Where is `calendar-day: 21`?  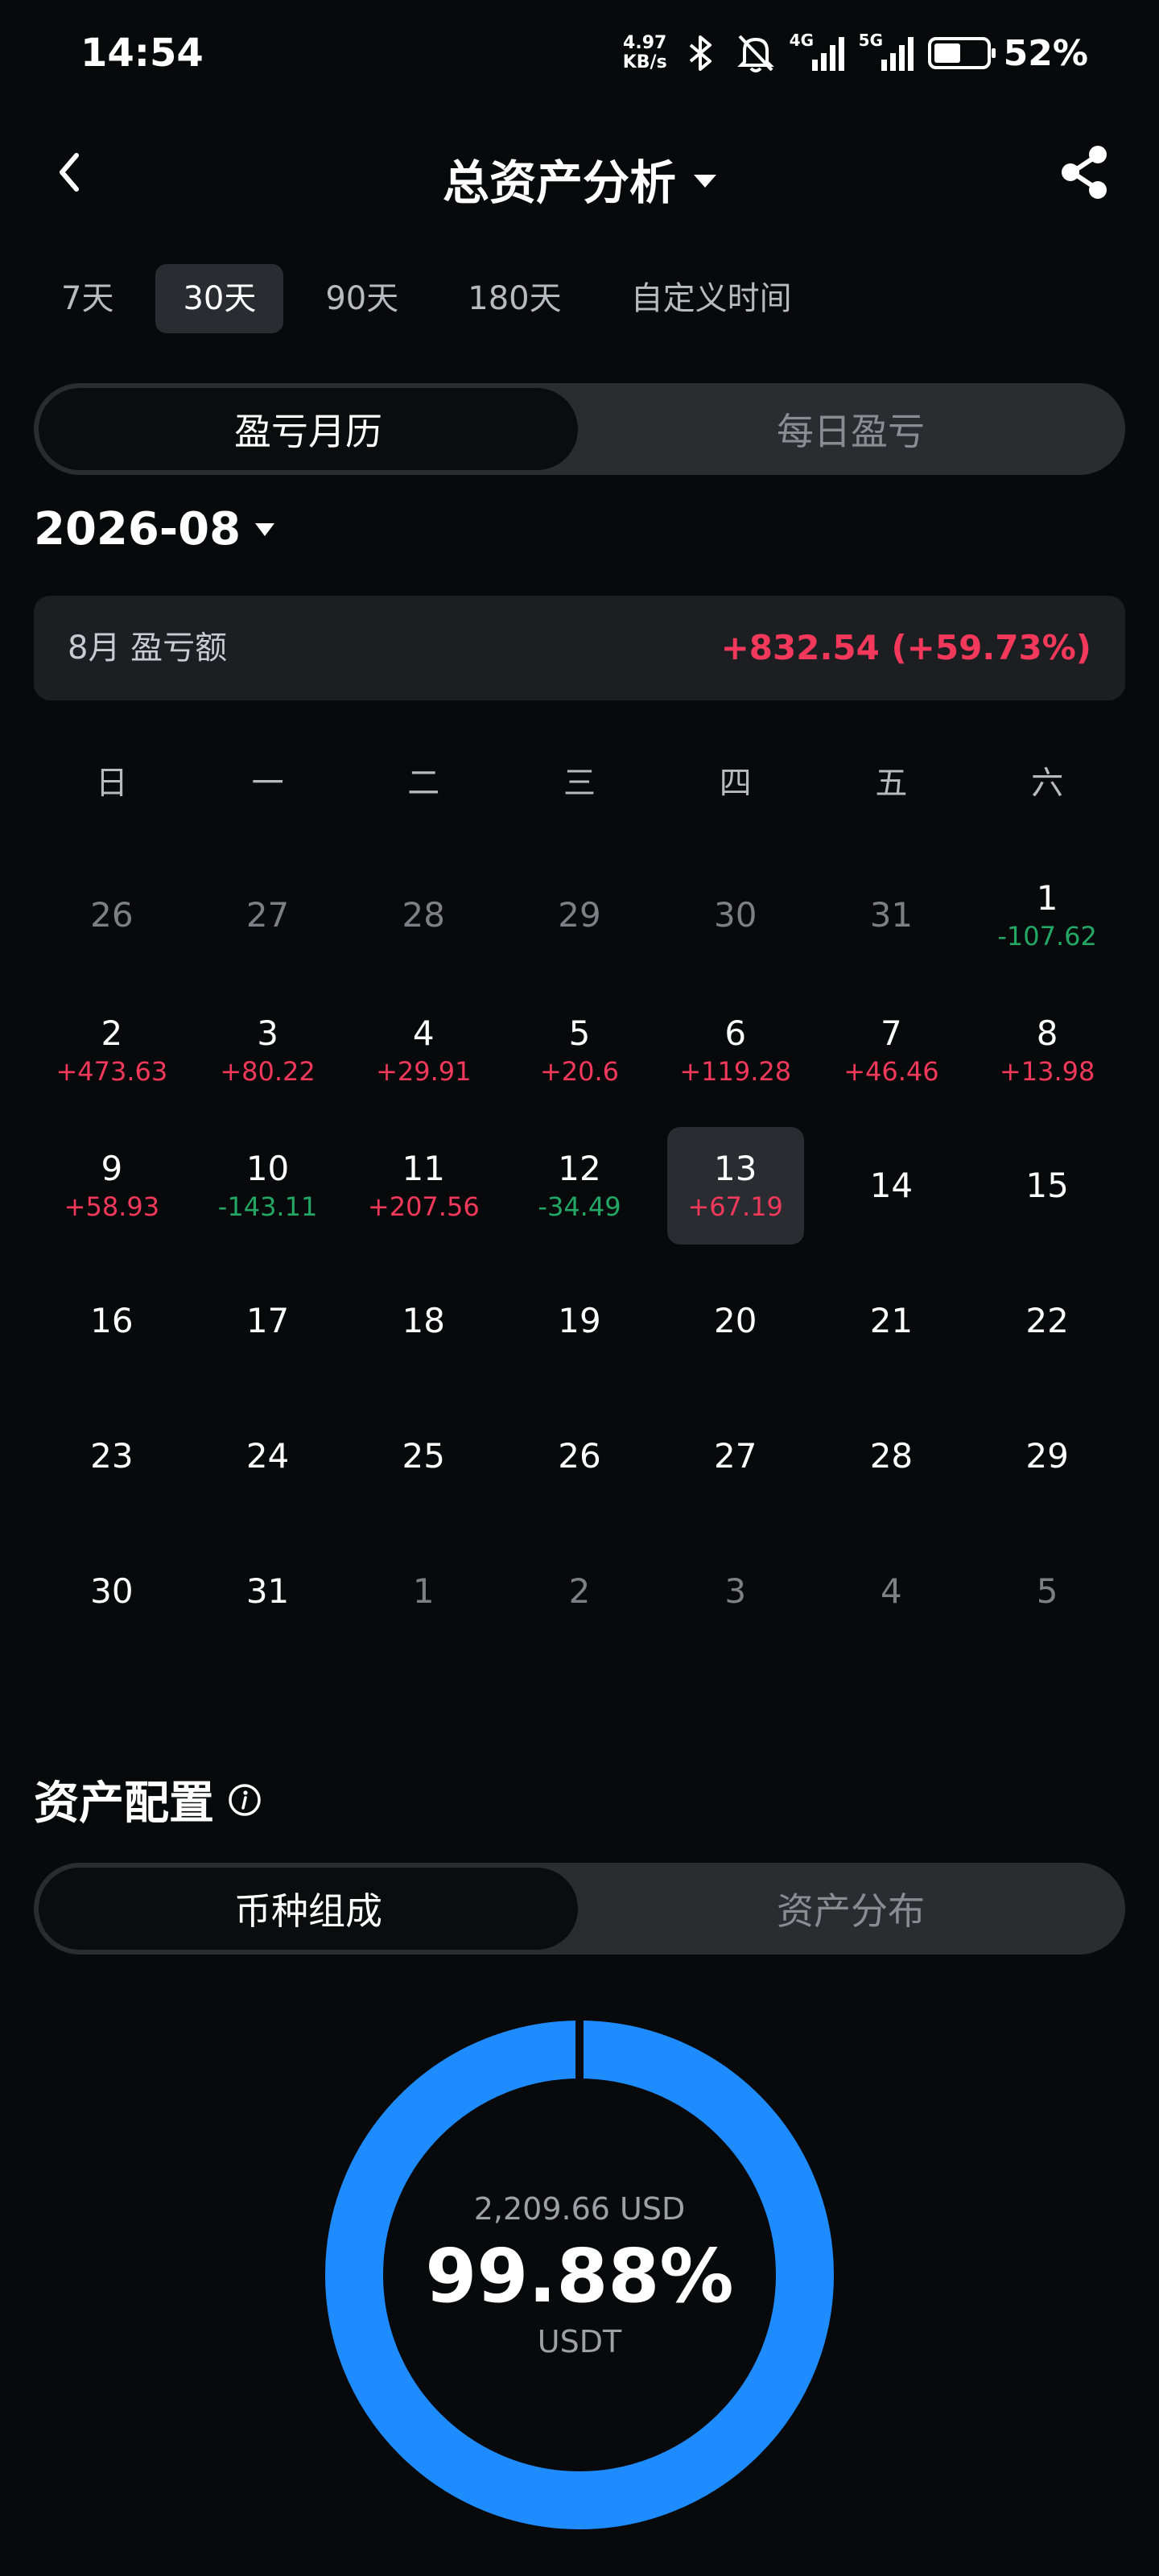 calendar-day: 21 is located at coordinates (891, 1321).